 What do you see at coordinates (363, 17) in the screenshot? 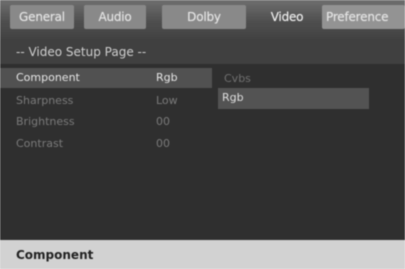
I see `tab-preference: Preference` at bounding box center [363, 17].